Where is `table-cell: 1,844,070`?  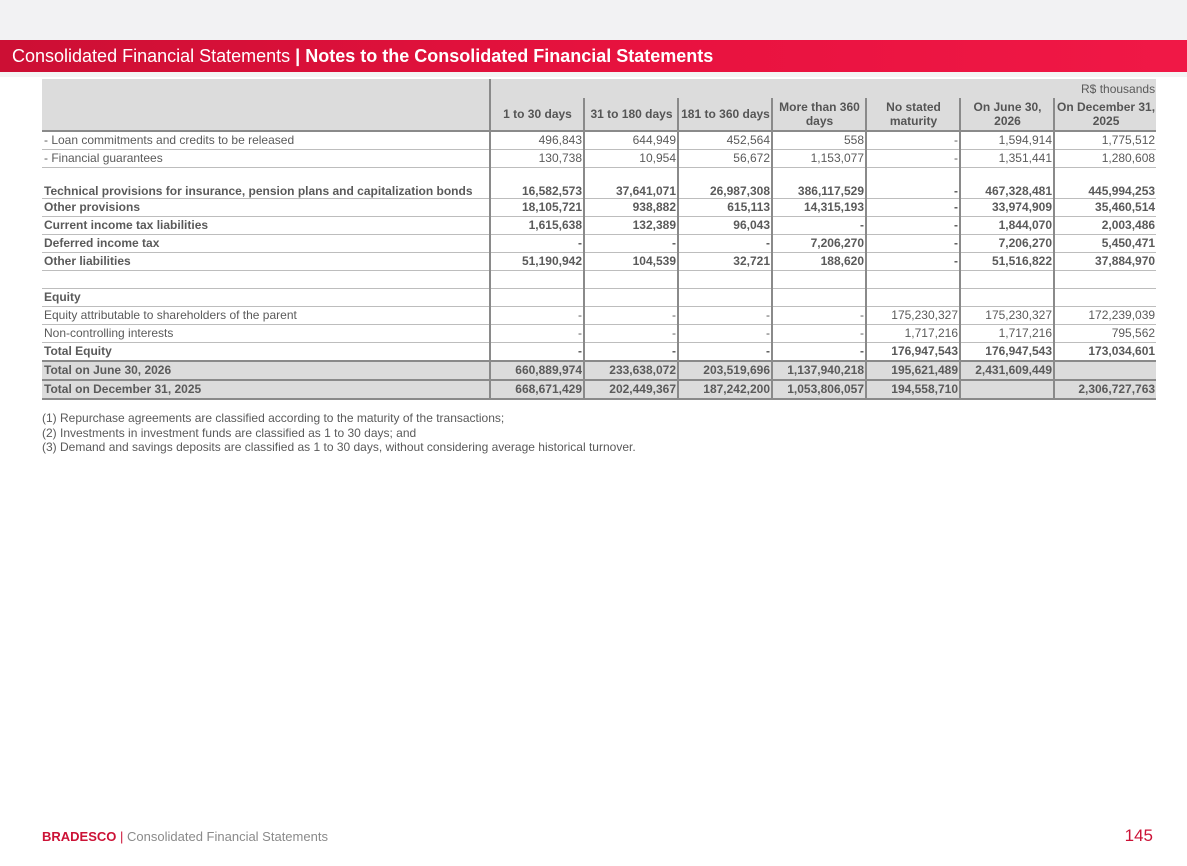
table-cell: 1,844,070 is located at coordinates (1006, 225).